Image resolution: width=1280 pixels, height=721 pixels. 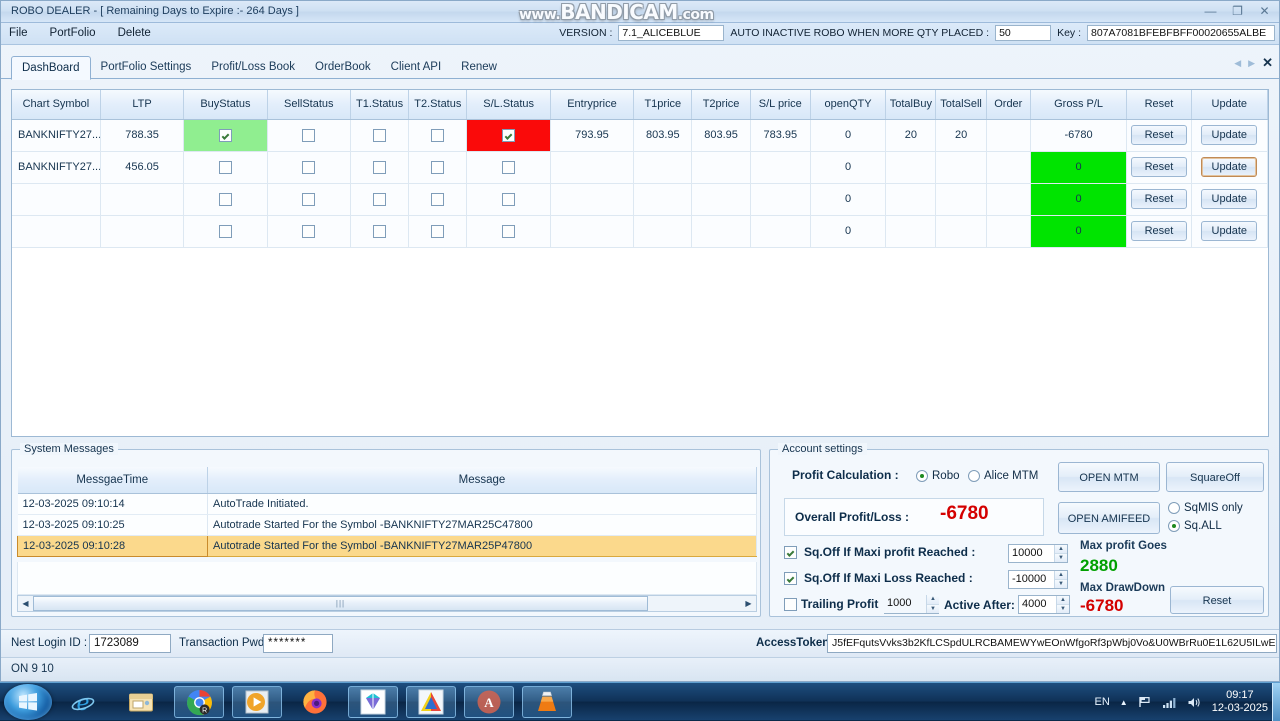 I want to click on menu-item-file: File, so click(x=18, y=33).